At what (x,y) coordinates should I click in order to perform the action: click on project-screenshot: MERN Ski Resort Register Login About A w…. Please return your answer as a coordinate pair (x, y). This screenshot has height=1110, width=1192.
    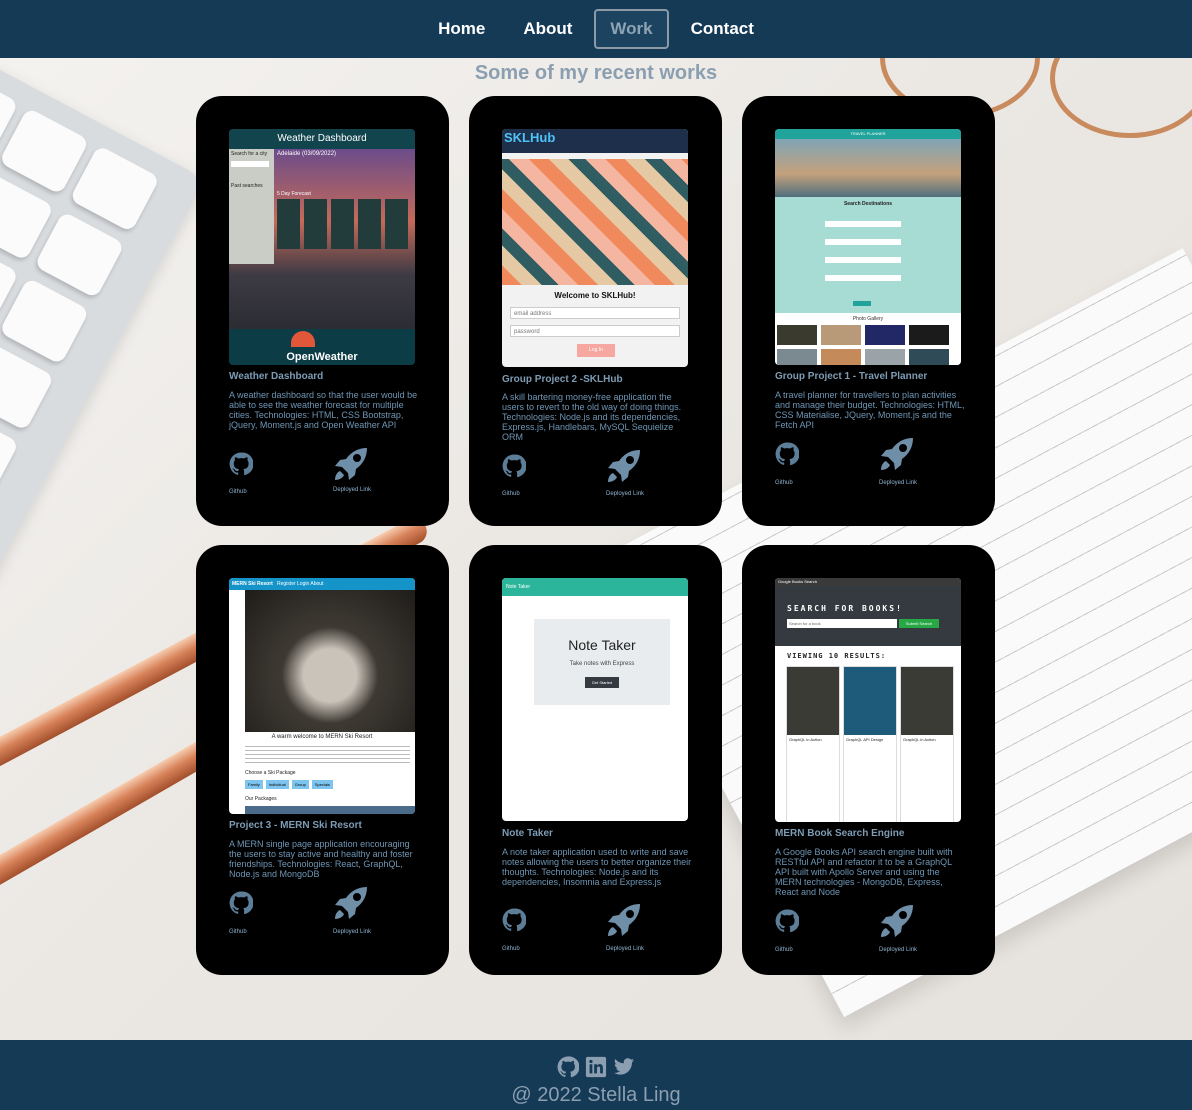
    Looking at the image, I should click on (322, 696).